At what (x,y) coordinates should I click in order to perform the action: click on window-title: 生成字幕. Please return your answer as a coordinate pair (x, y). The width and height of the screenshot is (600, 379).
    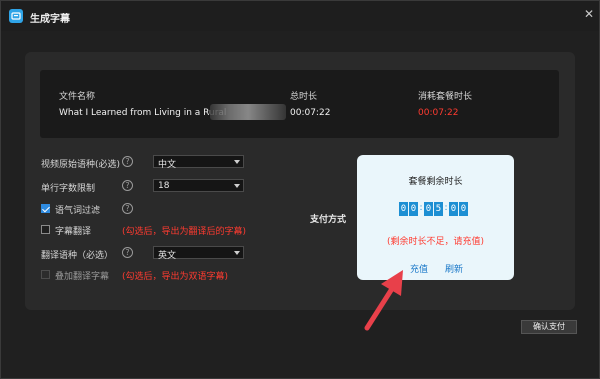
    Looking at the image, I should click on (50, 19).